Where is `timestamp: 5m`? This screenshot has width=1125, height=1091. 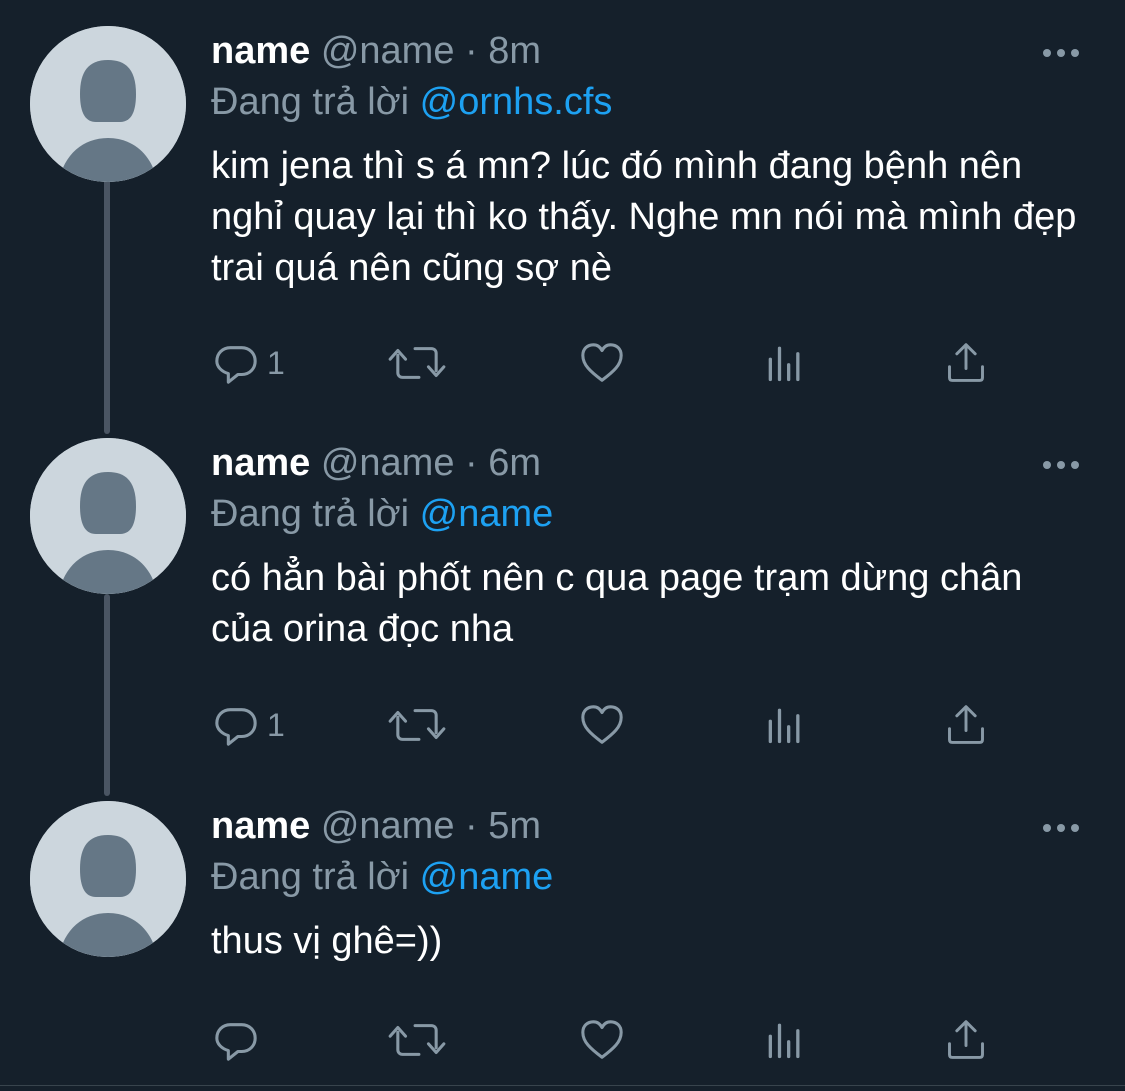
timestamp: 5m is located at coordinates (514, 826).